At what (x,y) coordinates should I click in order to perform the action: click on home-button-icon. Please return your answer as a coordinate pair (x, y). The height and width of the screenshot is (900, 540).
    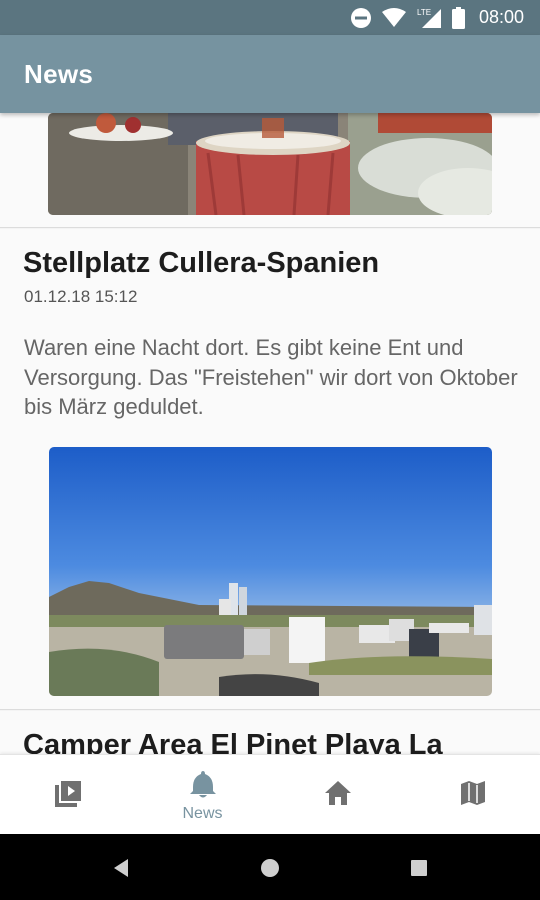
    Looking at the image, I should click on (270, 868).